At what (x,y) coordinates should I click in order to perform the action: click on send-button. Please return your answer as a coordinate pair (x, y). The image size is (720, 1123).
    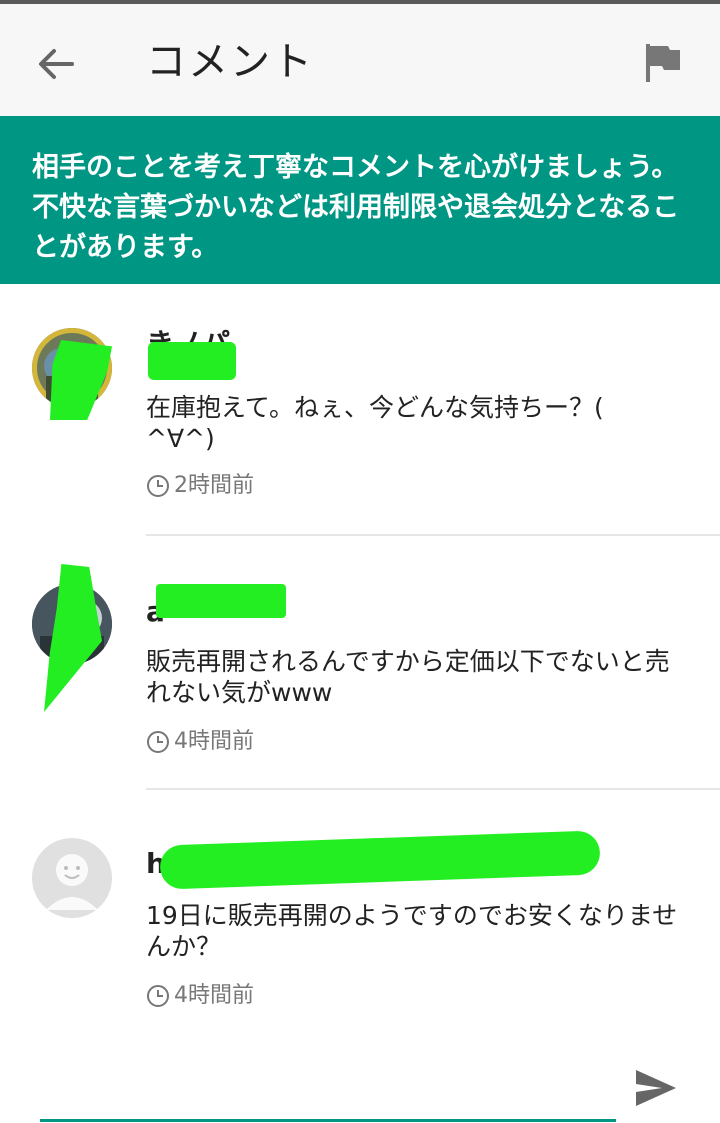
    Looking at the image, I should click on (656, 1088).